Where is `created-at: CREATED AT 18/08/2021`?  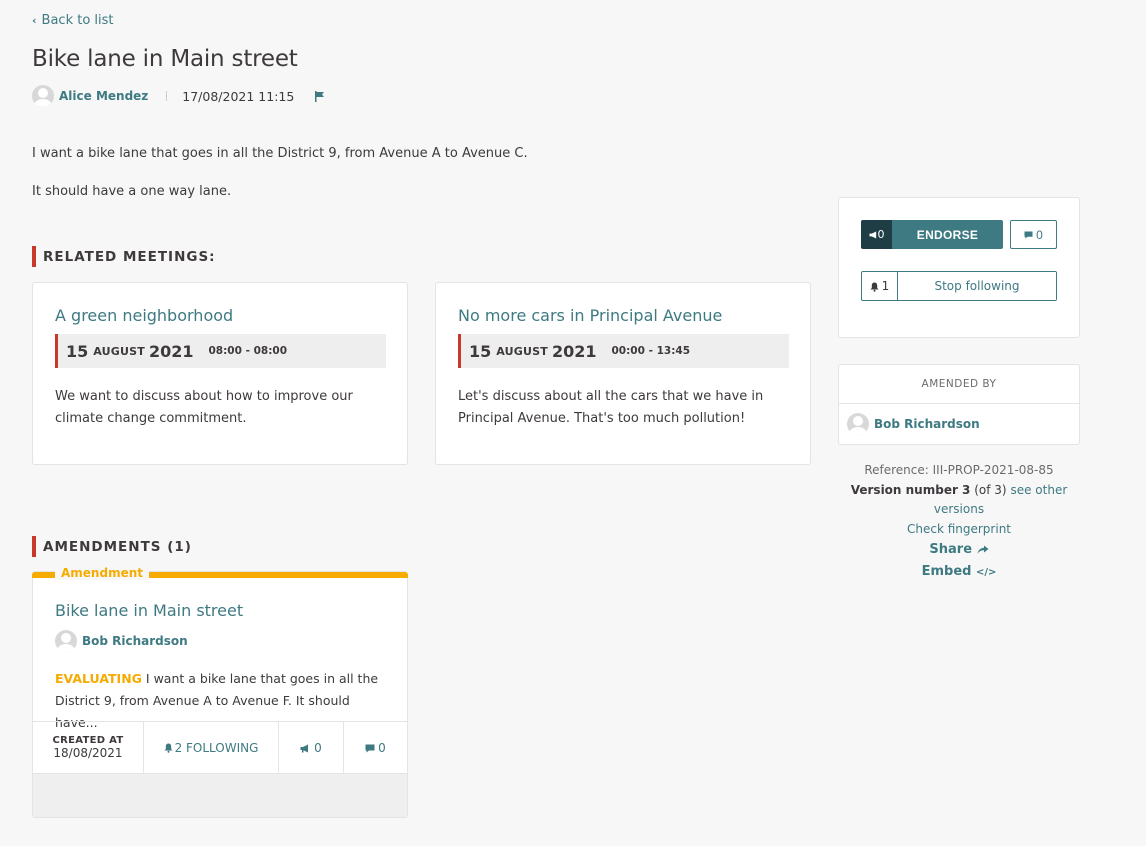
created-at: CREATED AT 18/08/2021 is located at coordinates (88, 747).